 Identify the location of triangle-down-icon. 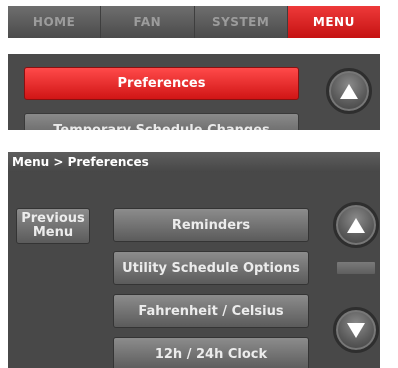
(356, 330).